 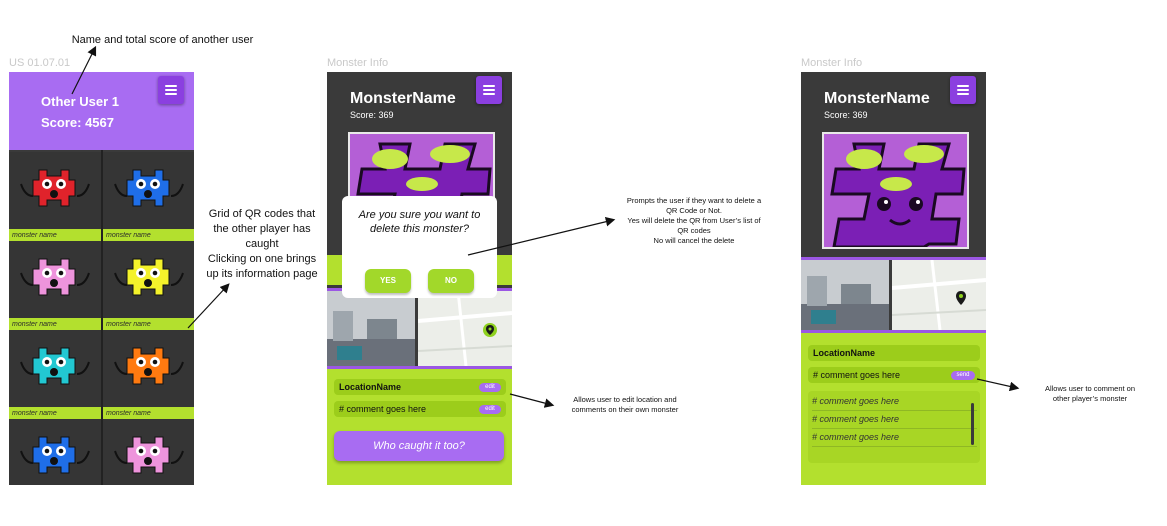 I want to click on frame-label-screen3: Monster Info, so click(x=832, y=63).